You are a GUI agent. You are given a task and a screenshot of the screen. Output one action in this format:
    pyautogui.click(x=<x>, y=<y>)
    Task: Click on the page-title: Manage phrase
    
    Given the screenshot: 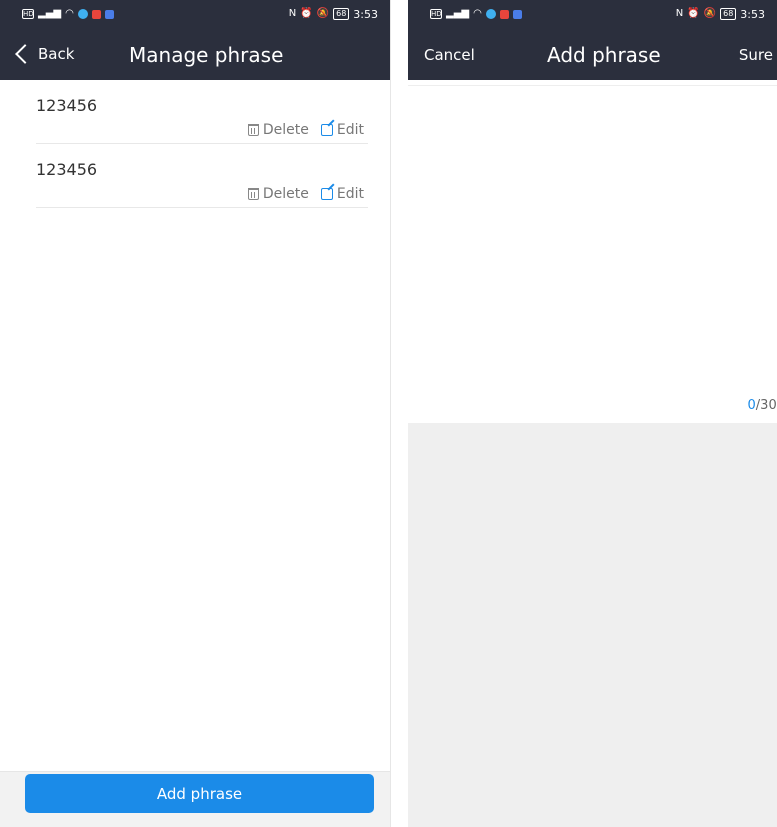 What is the action you would take?
    pyautogui.click(x=206, y=55)
    